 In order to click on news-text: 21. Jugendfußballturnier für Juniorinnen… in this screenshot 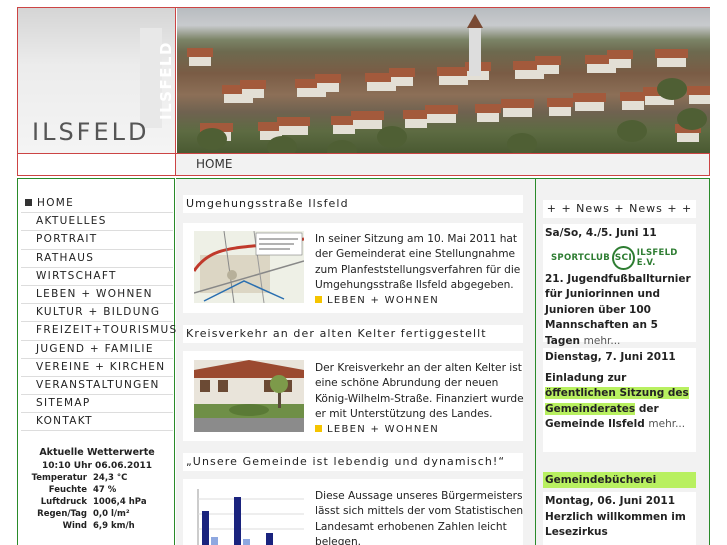, I will do `click(618, 309)`.